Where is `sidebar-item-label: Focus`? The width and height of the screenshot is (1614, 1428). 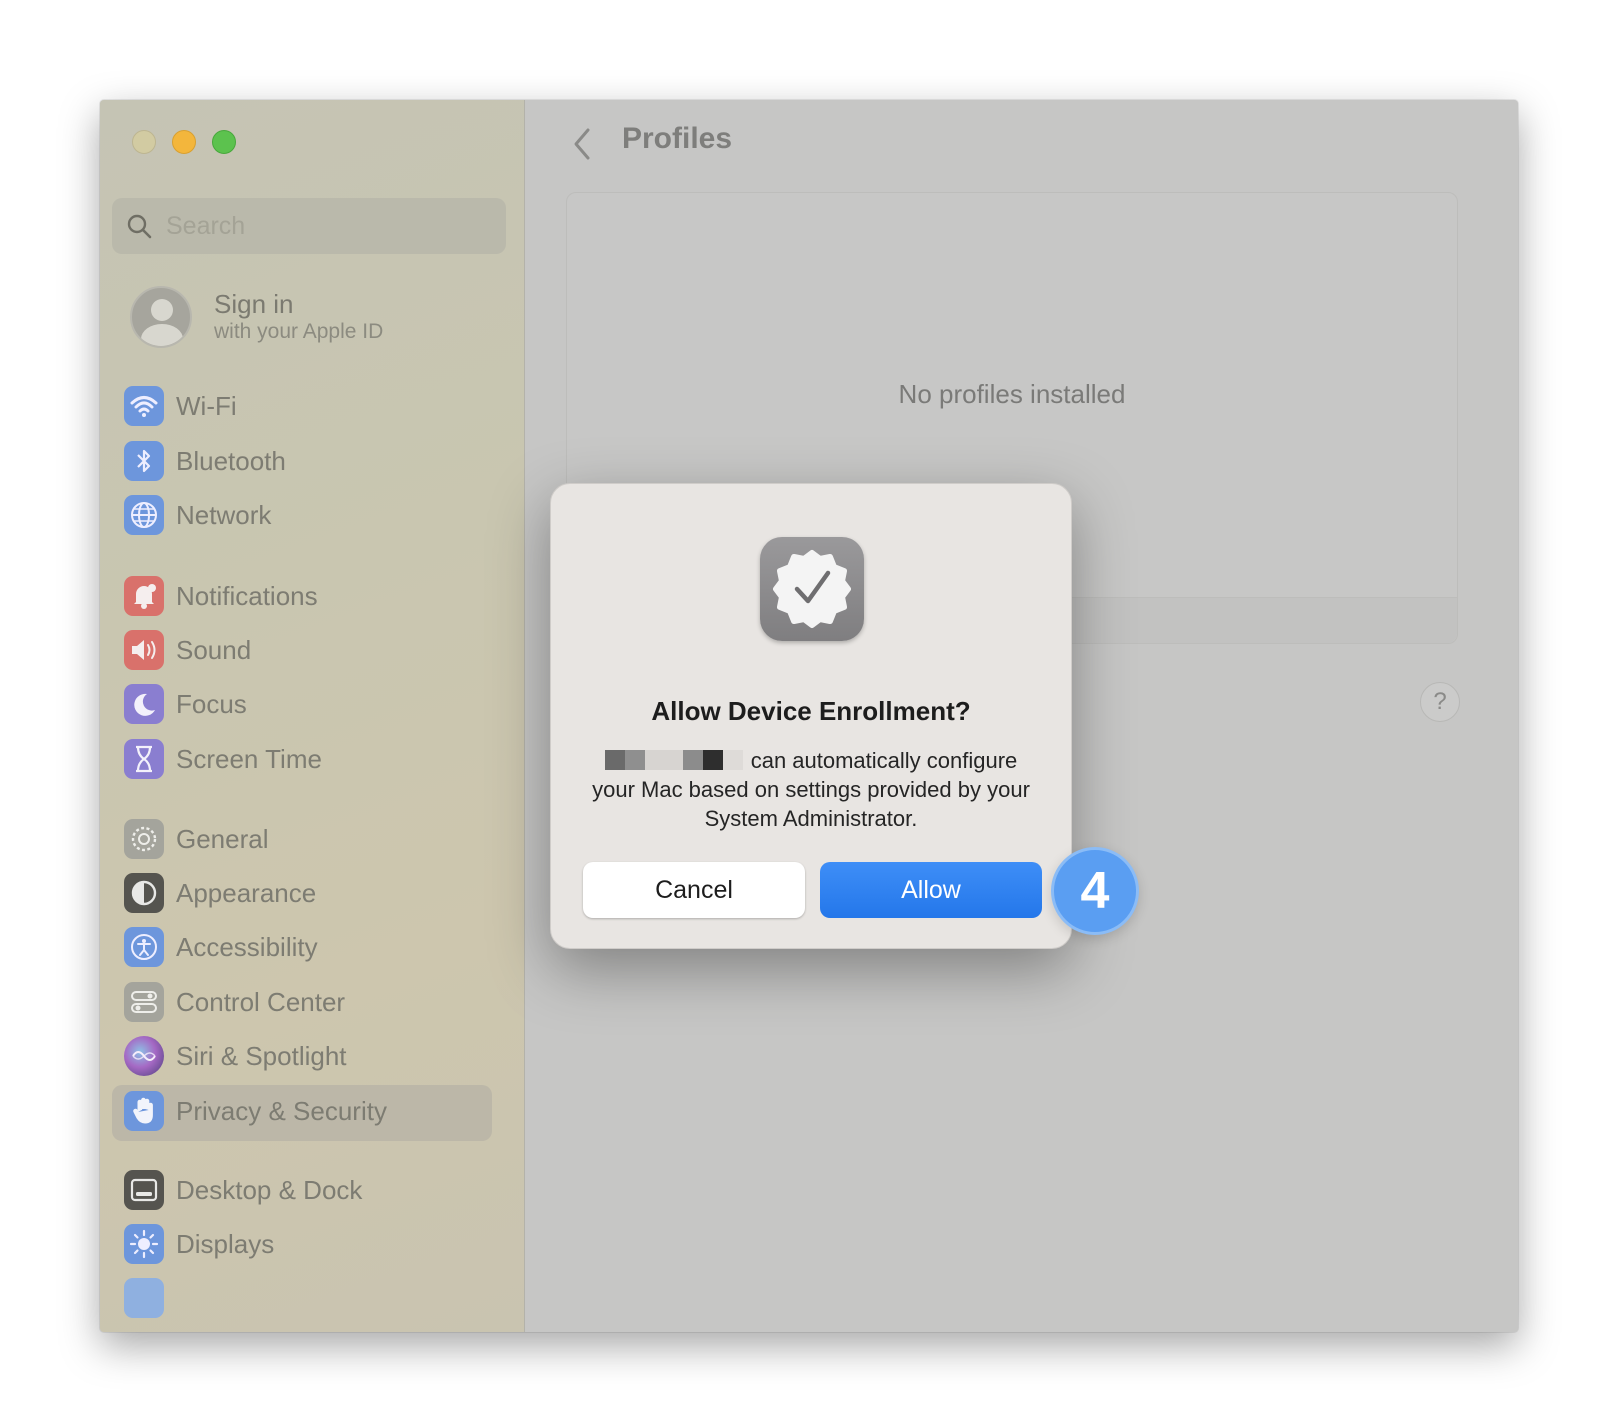
sidebar-item-label: Focus is located at coordinates (211, 703).